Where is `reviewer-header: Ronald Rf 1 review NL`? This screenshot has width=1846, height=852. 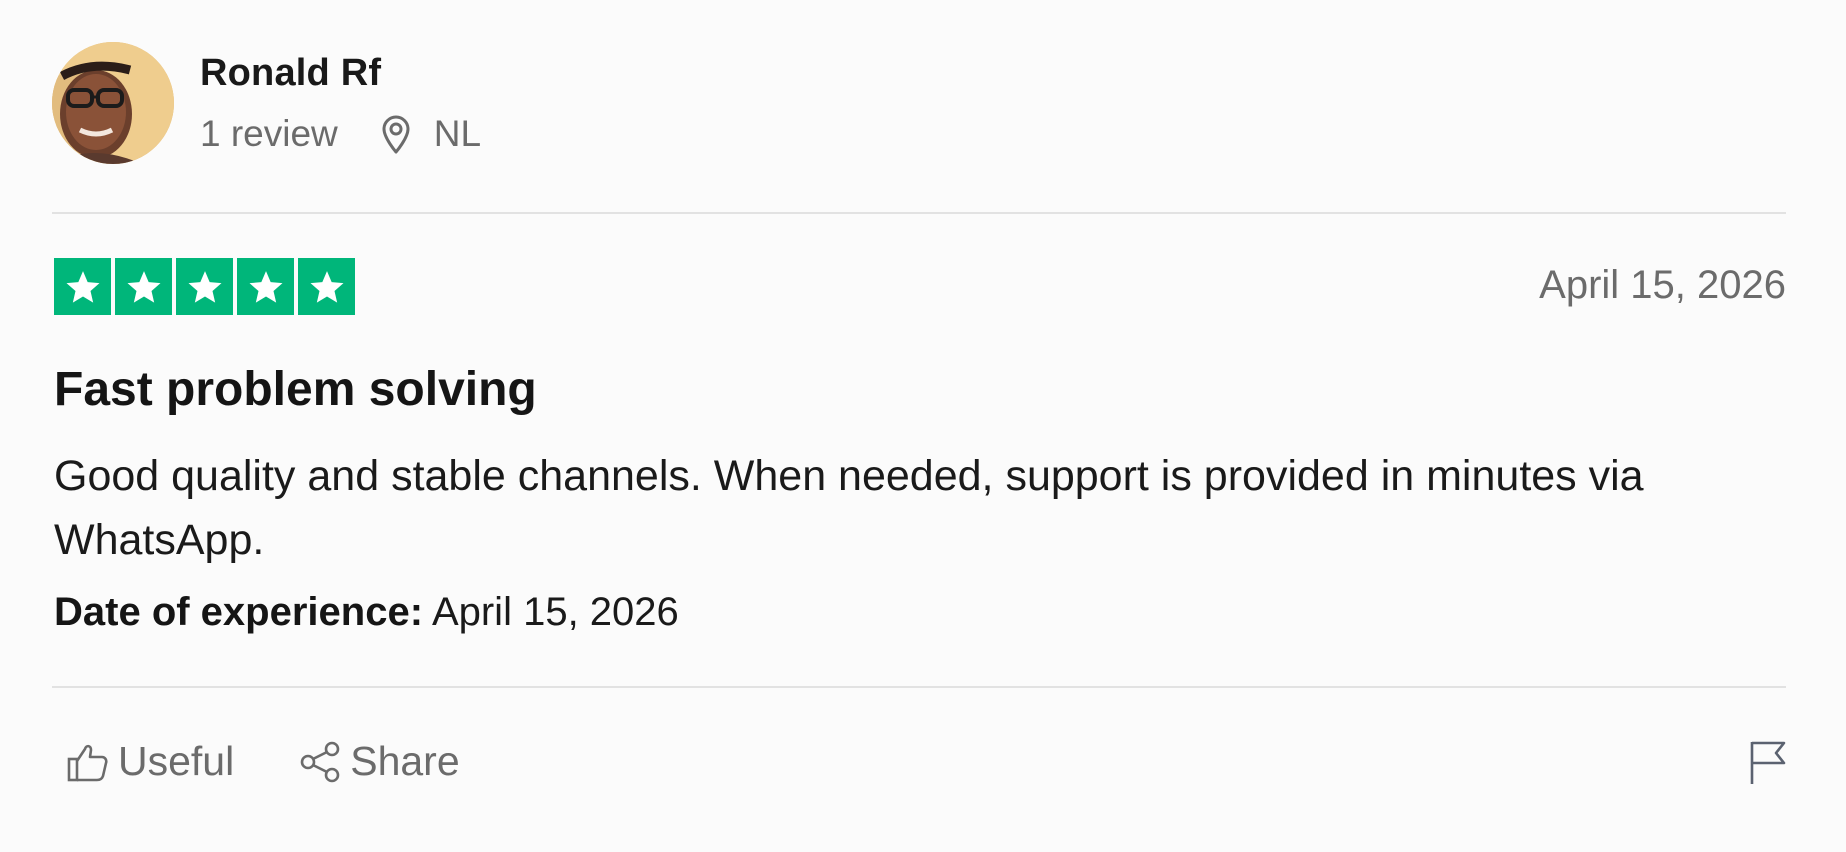
reviewer-header: Ronald Rf 1 review NL is located at coordinates (266, 103).